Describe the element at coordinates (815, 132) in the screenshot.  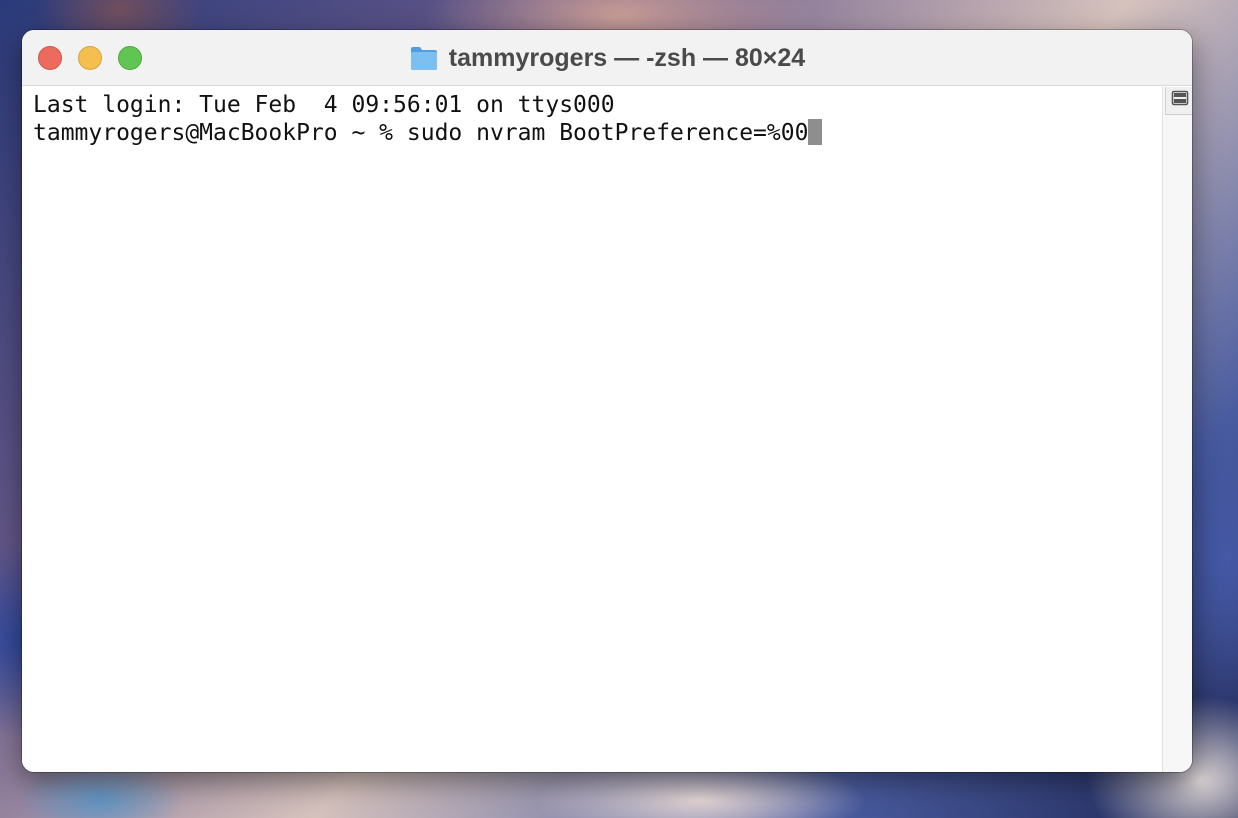
I see `block-cursor` at that location.